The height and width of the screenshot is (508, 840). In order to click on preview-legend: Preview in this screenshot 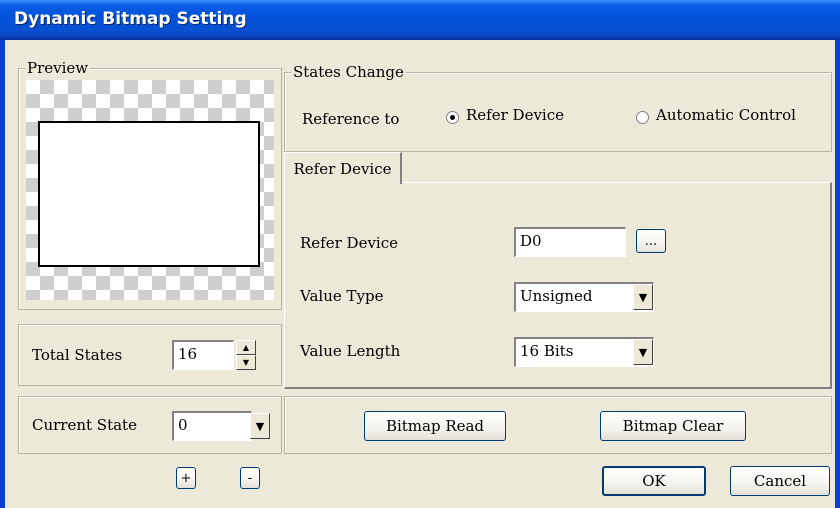, I will do `click(58, 68)`.